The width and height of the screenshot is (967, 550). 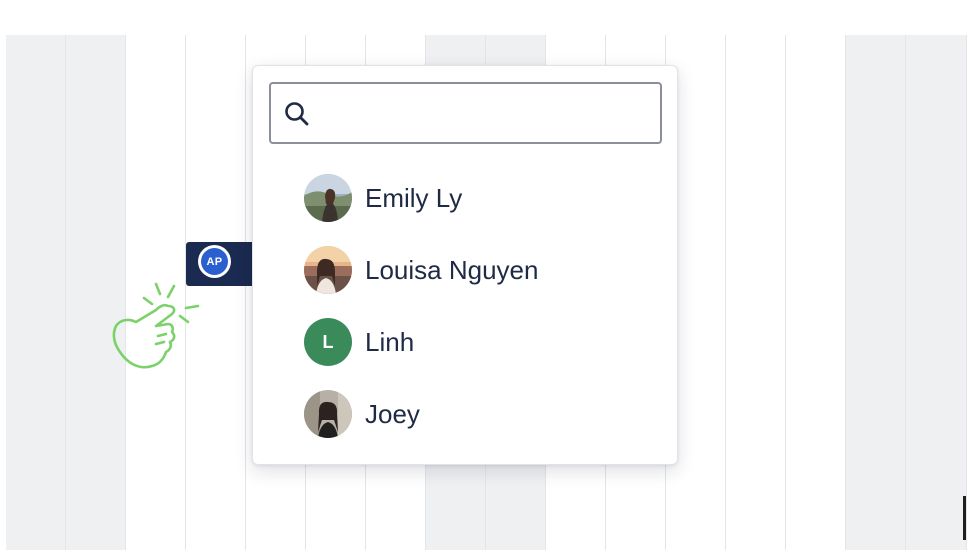 I want to click on avatar: AP, so click(x=214, y=261).